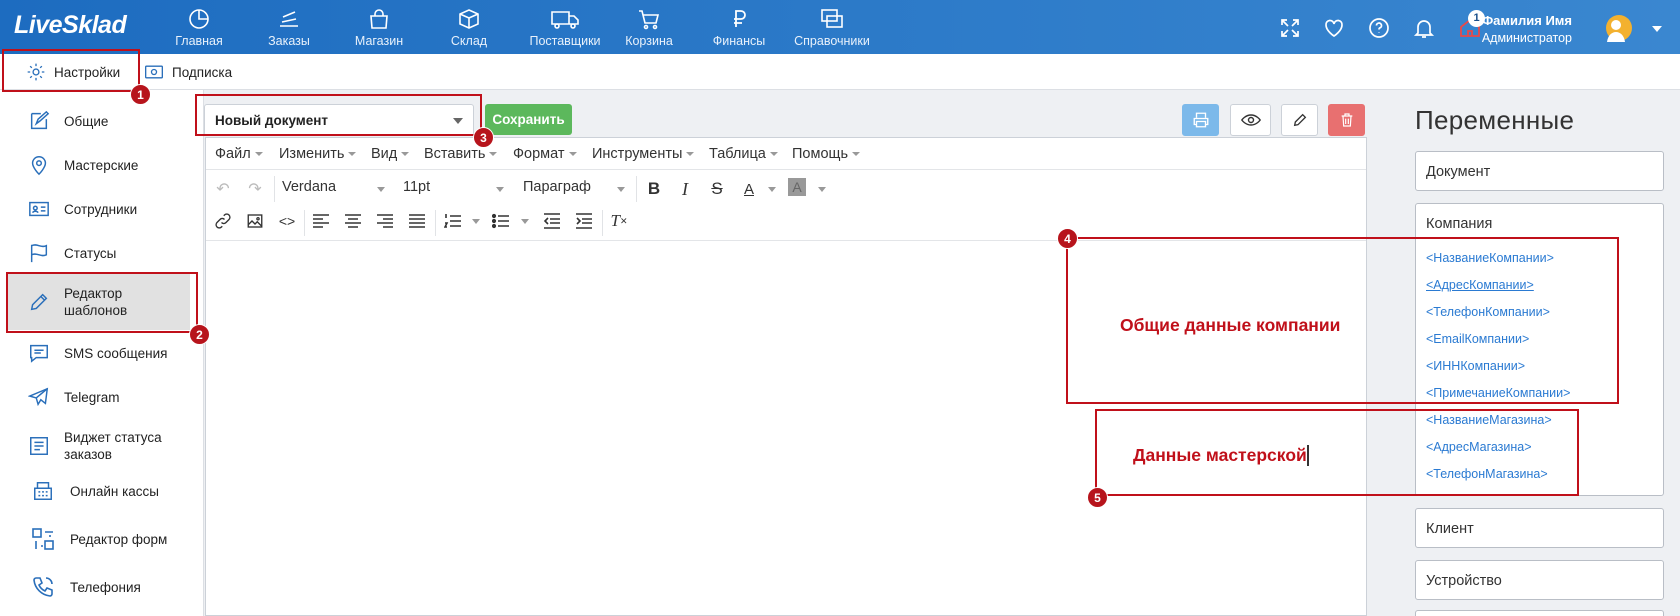  Describe the element at coordinates (39, 353) in the screenshot. I see `chat-icon` at that location.